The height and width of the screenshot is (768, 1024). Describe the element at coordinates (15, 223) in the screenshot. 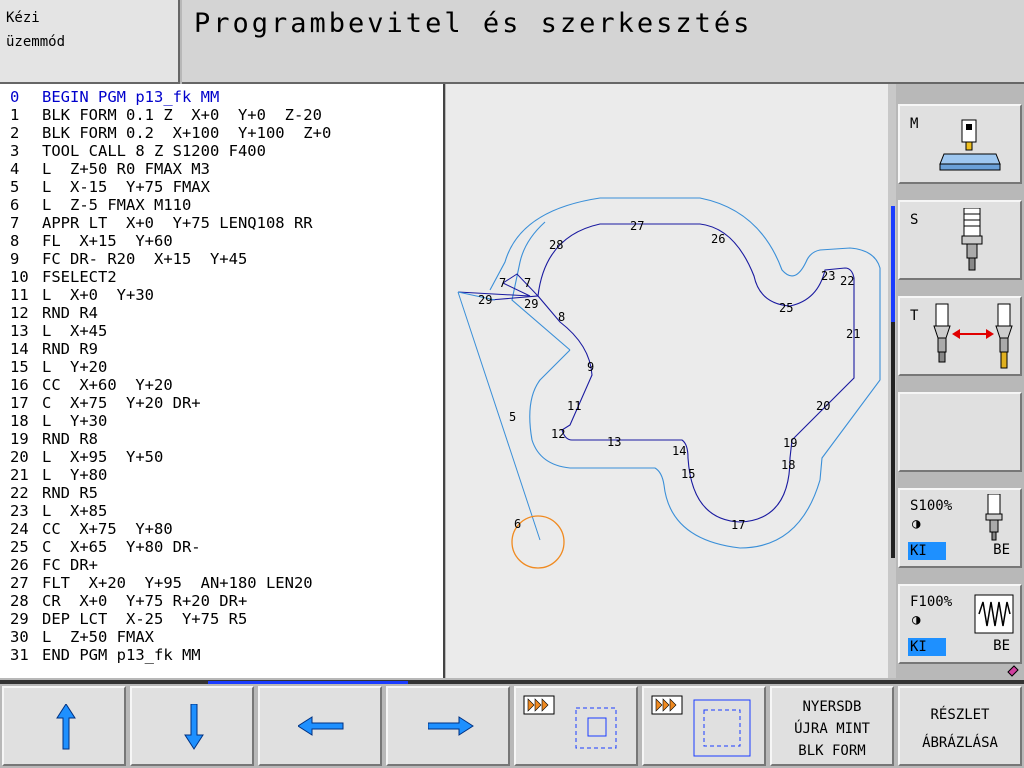

I see `line-number: 7` at that location.